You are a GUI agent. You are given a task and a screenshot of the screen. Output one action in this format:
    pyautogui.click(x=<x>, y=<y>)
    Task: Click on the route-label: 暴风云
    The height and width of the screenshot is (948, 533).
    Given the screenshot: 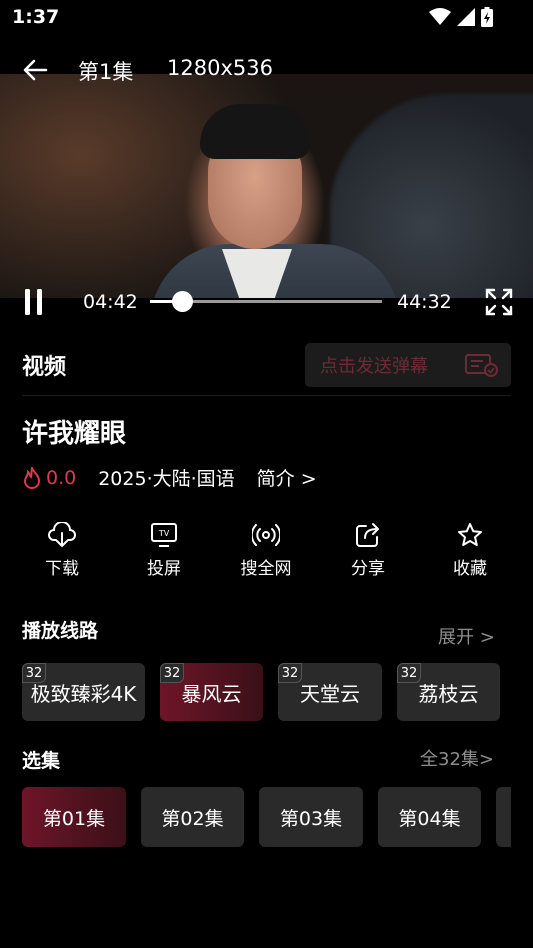 What is the action you would take?
    pyautogui.click(x=211, y=693)
    